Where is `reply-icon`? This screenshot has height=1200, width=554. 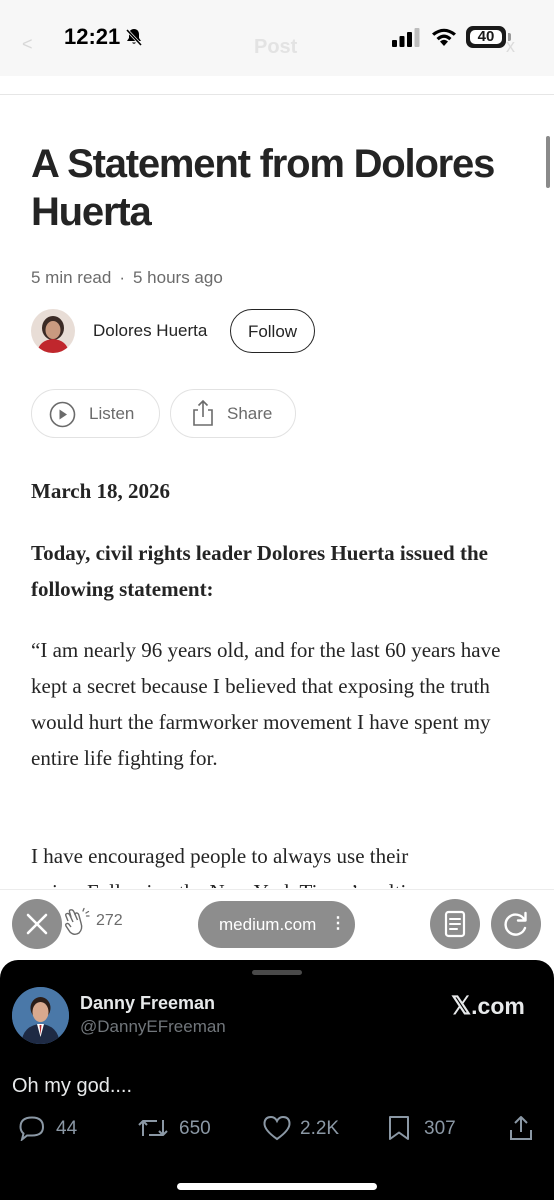 reply-icon is located at coordinates (32, 1128).